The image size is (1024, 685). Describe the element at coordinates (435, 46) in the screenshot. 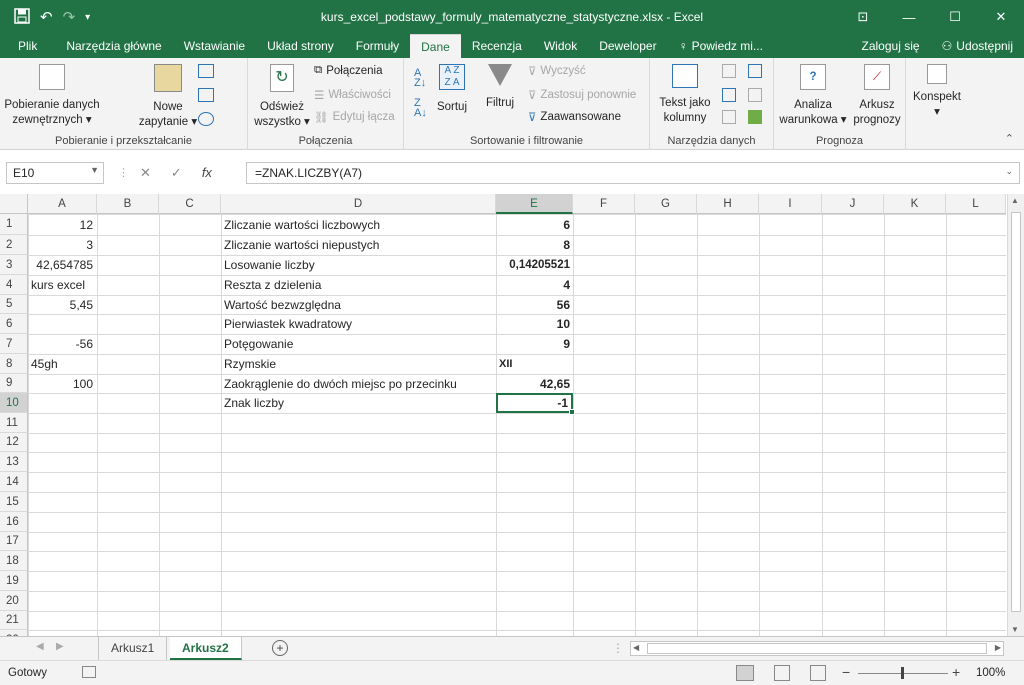

I see `tab-data: Dane` at that location.